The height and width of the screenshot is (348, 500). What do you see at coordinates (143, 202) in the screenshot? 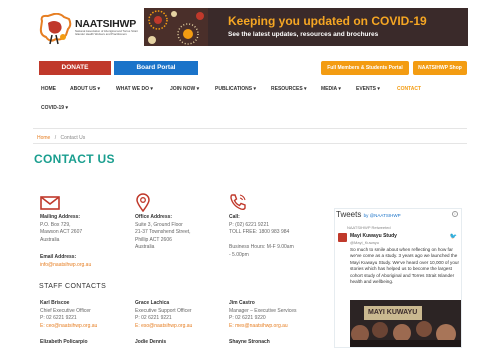
I see `location-pin-icon` at bounding box center [143, 202].